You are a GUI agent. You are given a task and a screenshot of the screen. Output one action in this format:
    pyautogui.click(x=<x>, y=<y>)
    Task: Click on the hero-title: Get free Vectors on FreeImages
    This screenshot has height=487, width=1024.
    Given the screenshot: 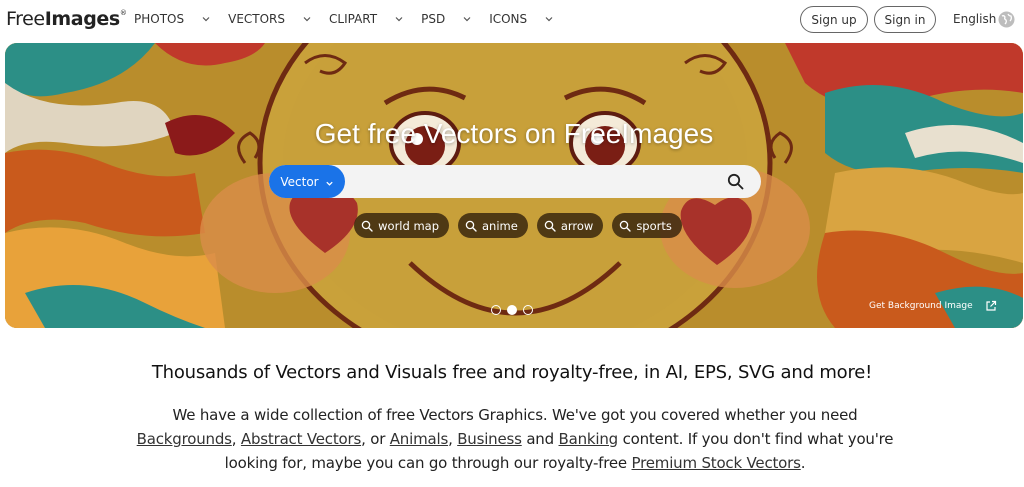 What is the action you would take?
    pyautogui.click(x=514, y=133)
    